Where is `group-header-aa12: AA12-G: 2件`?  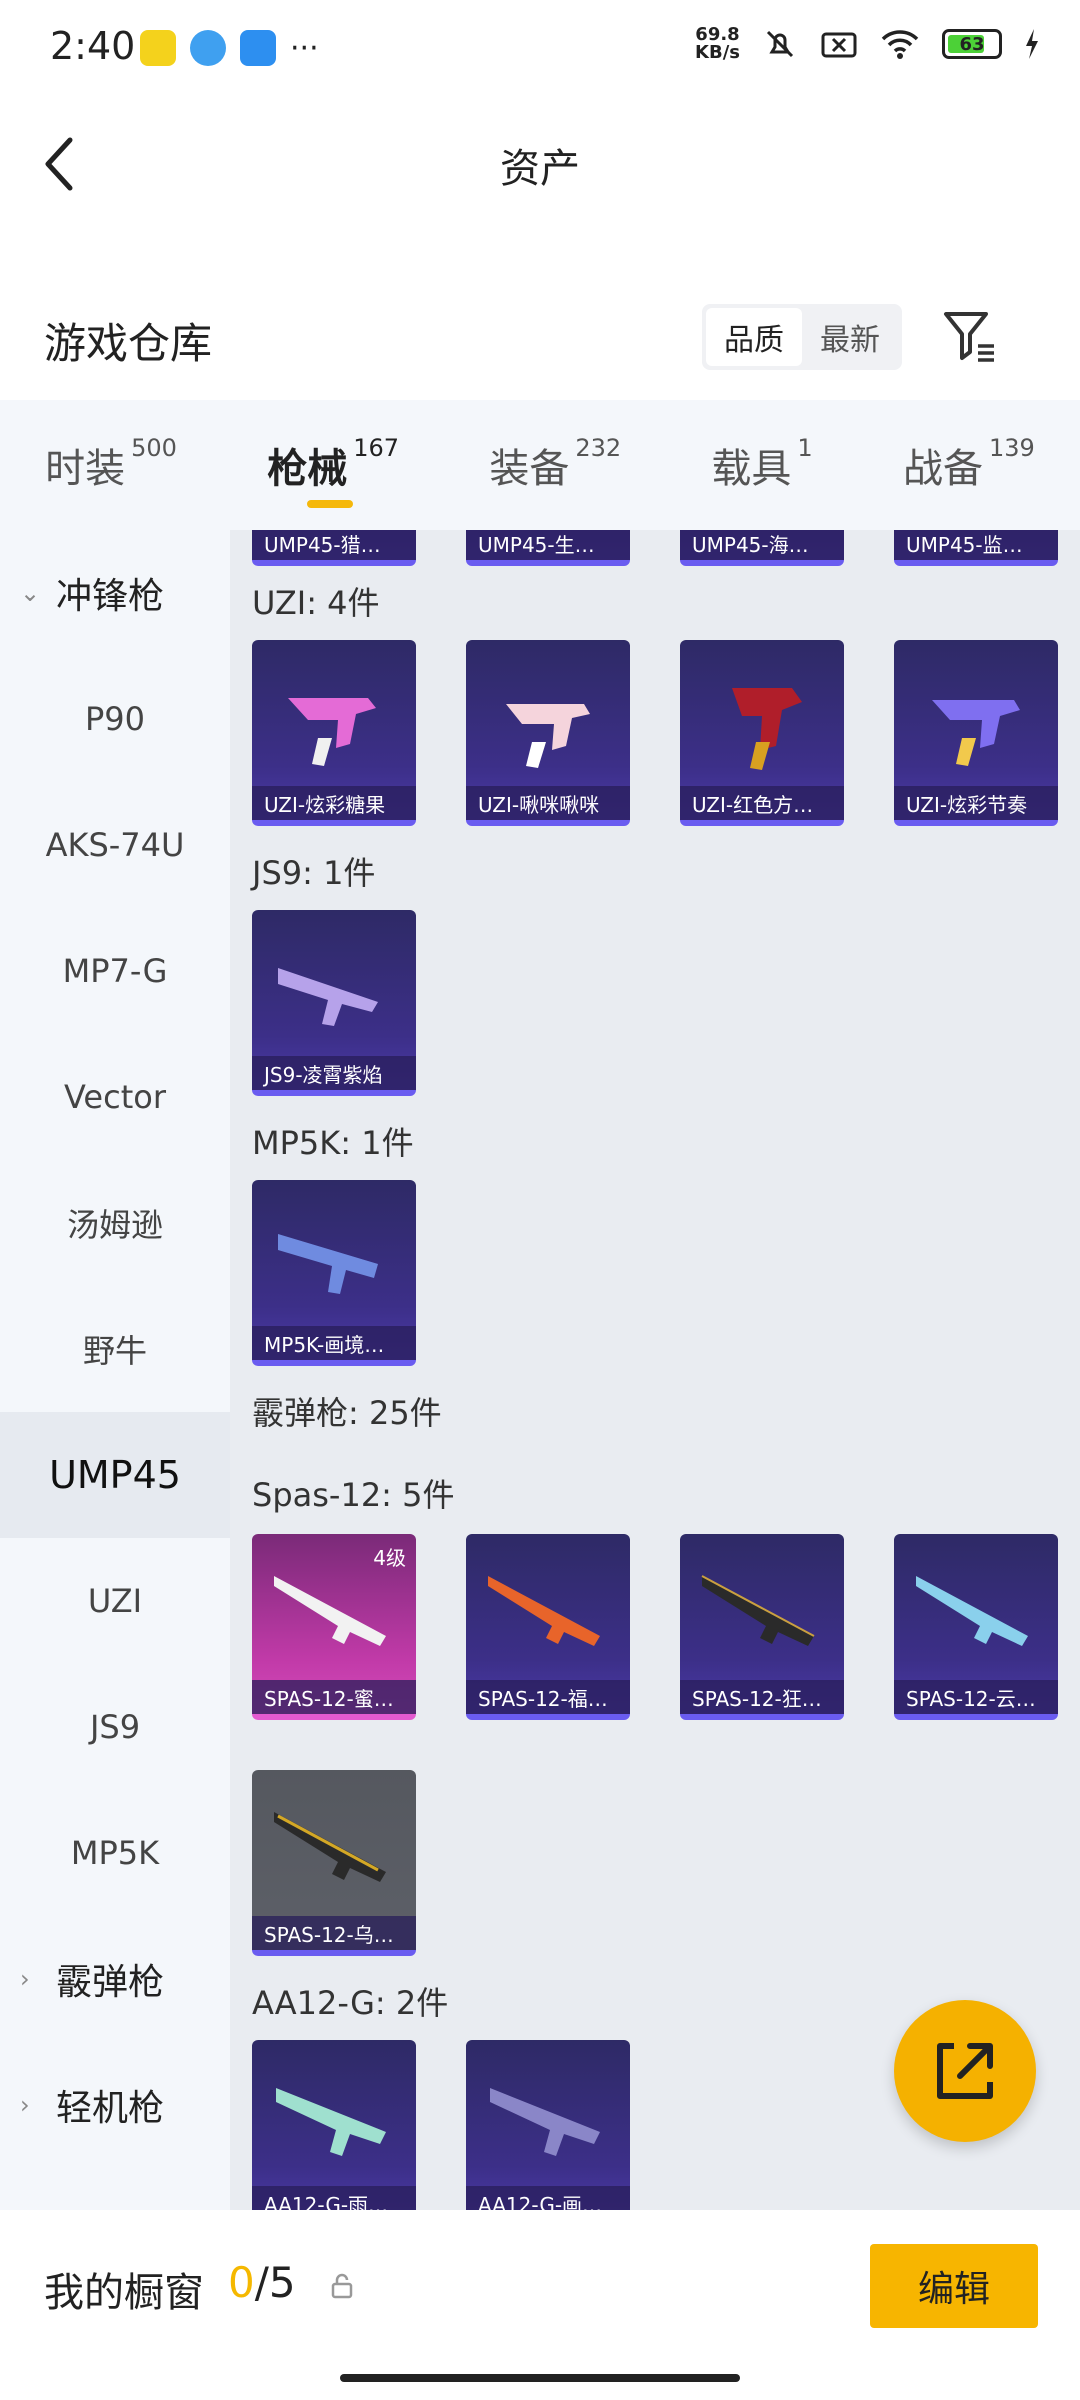
group-header-aa12: AA12-G: 2件 is located at coordinates (350, 2003).